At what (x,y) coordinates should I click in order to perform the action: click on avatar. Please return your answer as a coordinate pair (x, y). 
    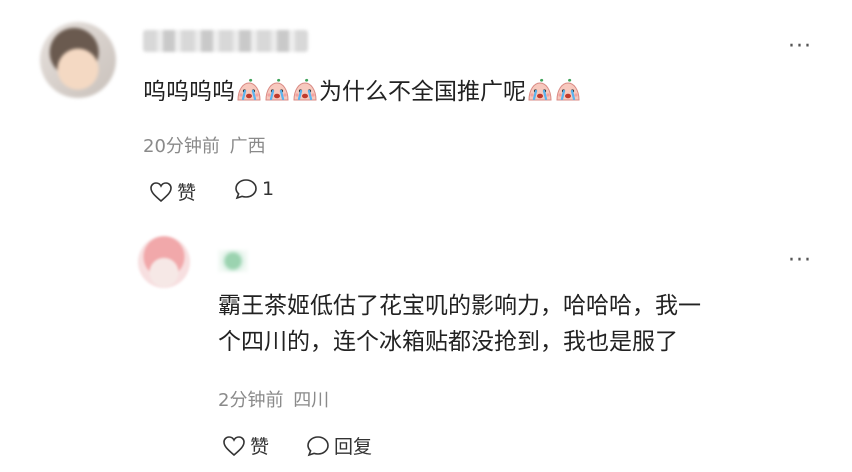
    Looking at the image, I should click on (78, 60).